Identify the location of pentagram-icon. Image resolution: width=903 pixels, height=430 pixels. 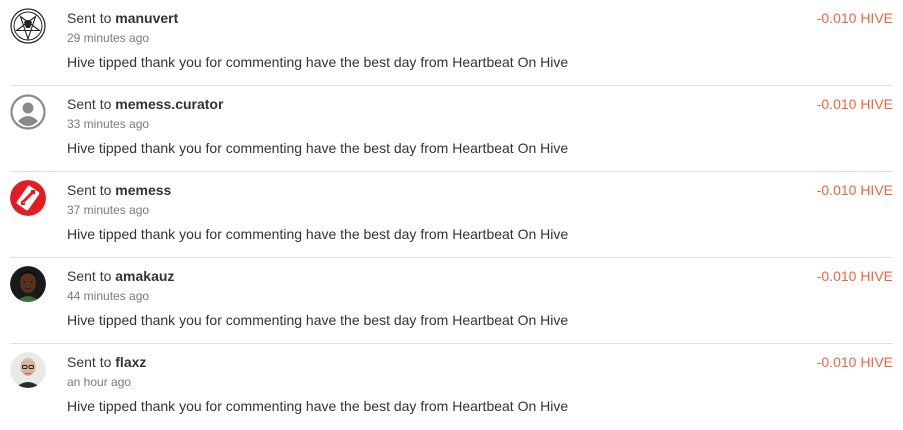
(28, 26).